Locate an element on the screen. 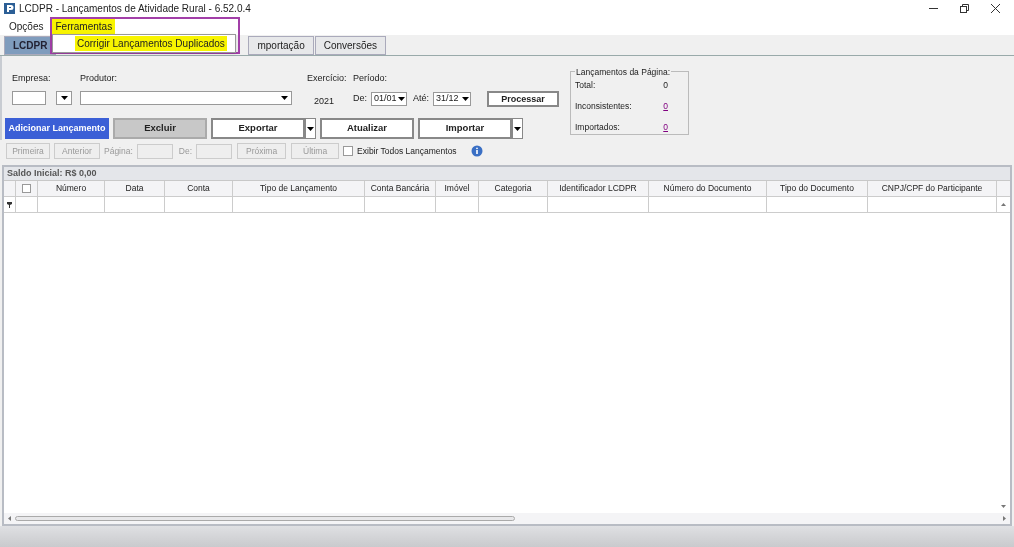  scroll-right-icon is located at coordinates (1004, 518).